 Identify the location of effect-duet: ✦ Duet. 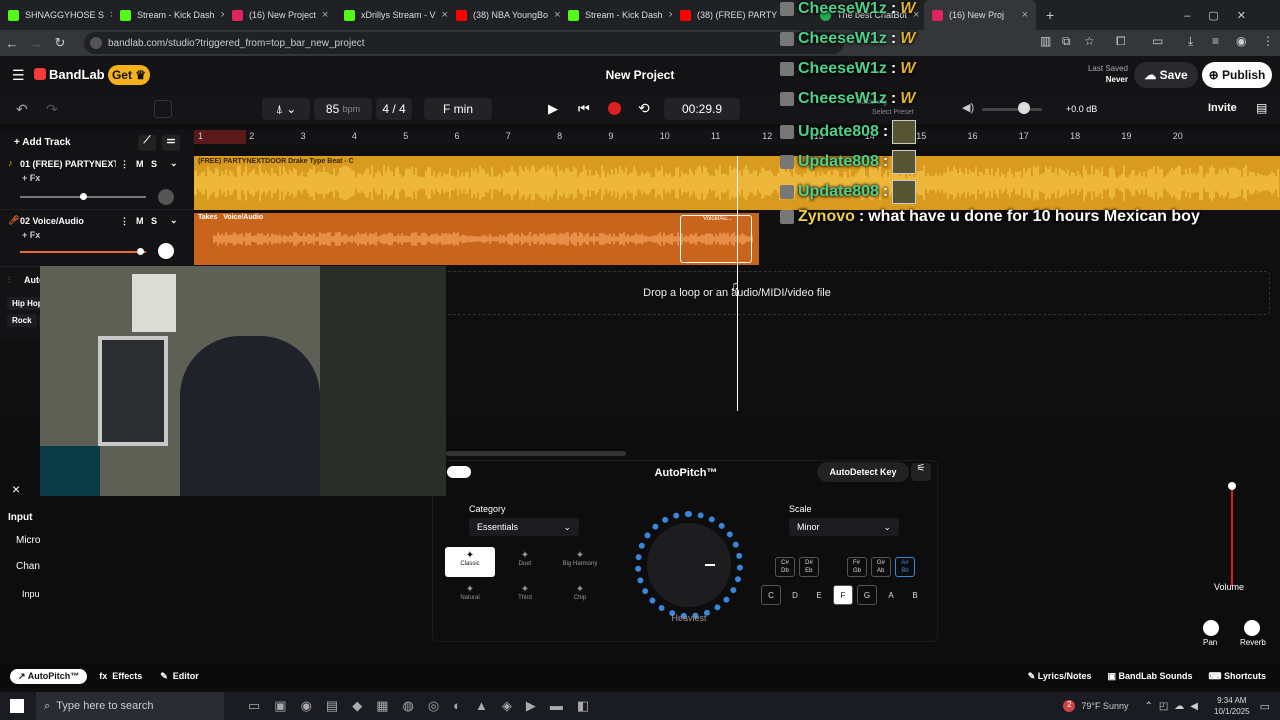
(525, 562).